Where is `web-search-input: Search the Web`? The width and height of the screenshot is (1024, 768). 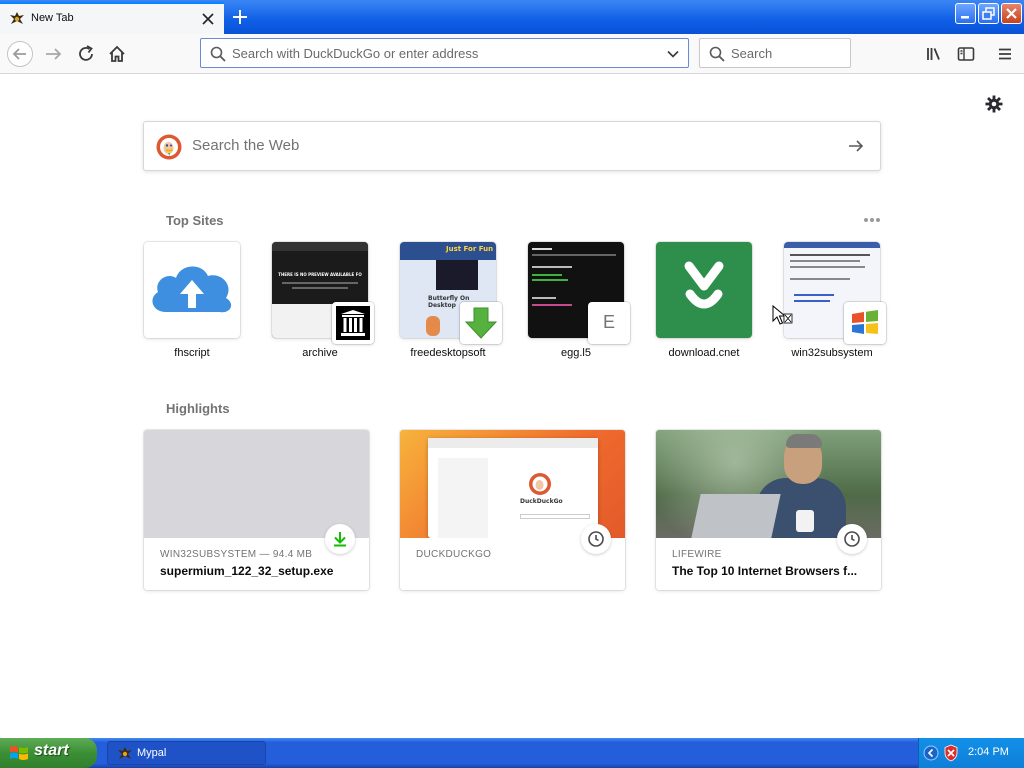
web-search-input: Search the Web is located at coordinates (245, 145).